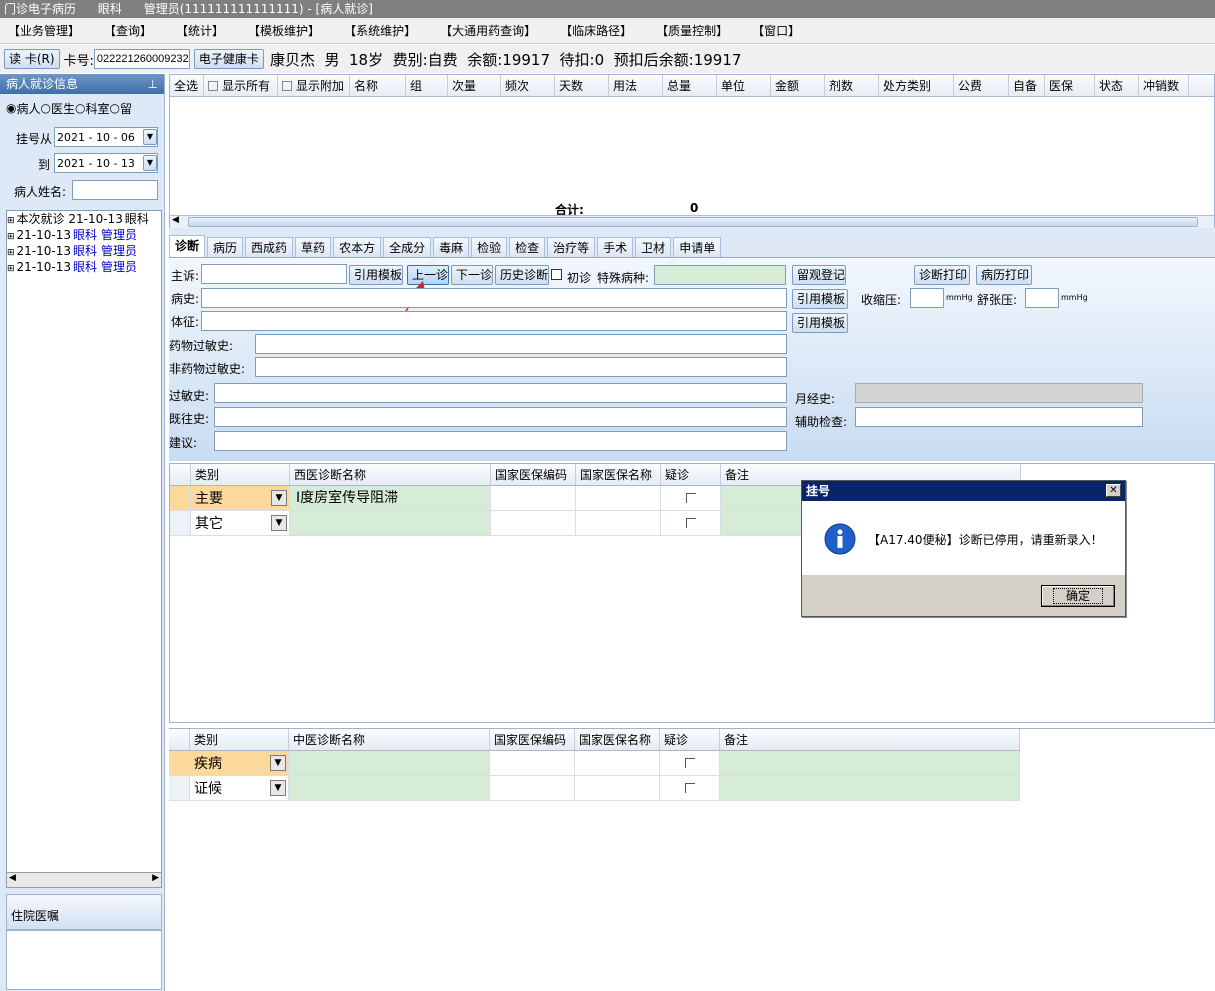 This screenshot has height=991, width=1215. What do you see at coordinates (981, 85) in the screenshot?
I see `col-header: 公费` at bounding box center [981, 85].